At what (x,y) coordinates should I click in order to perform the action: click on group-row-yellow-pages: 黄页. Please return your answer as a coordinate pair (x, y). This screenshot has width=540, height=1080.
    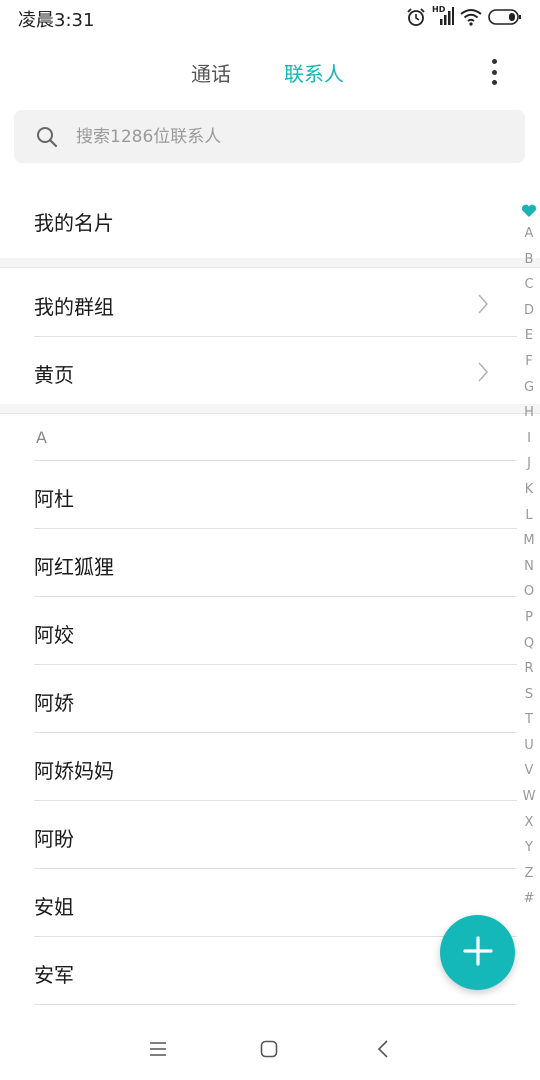
    Looking at the image, I should click on (270, 371).